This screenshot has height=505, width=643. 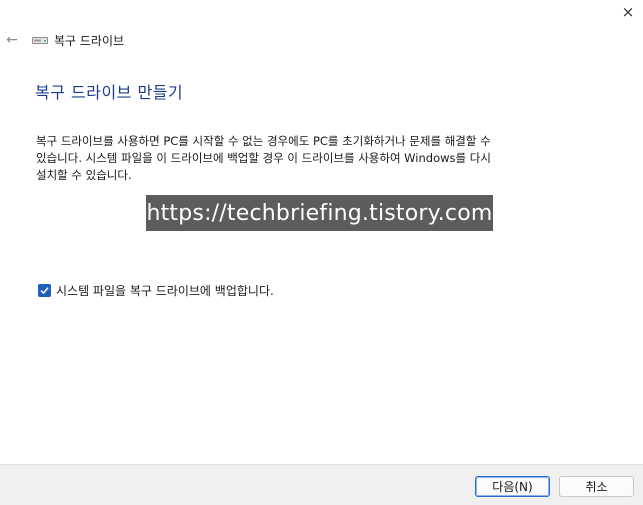 I want to click on watermark: https://techbriefing.tistory.com, so click(x=319, y=213).